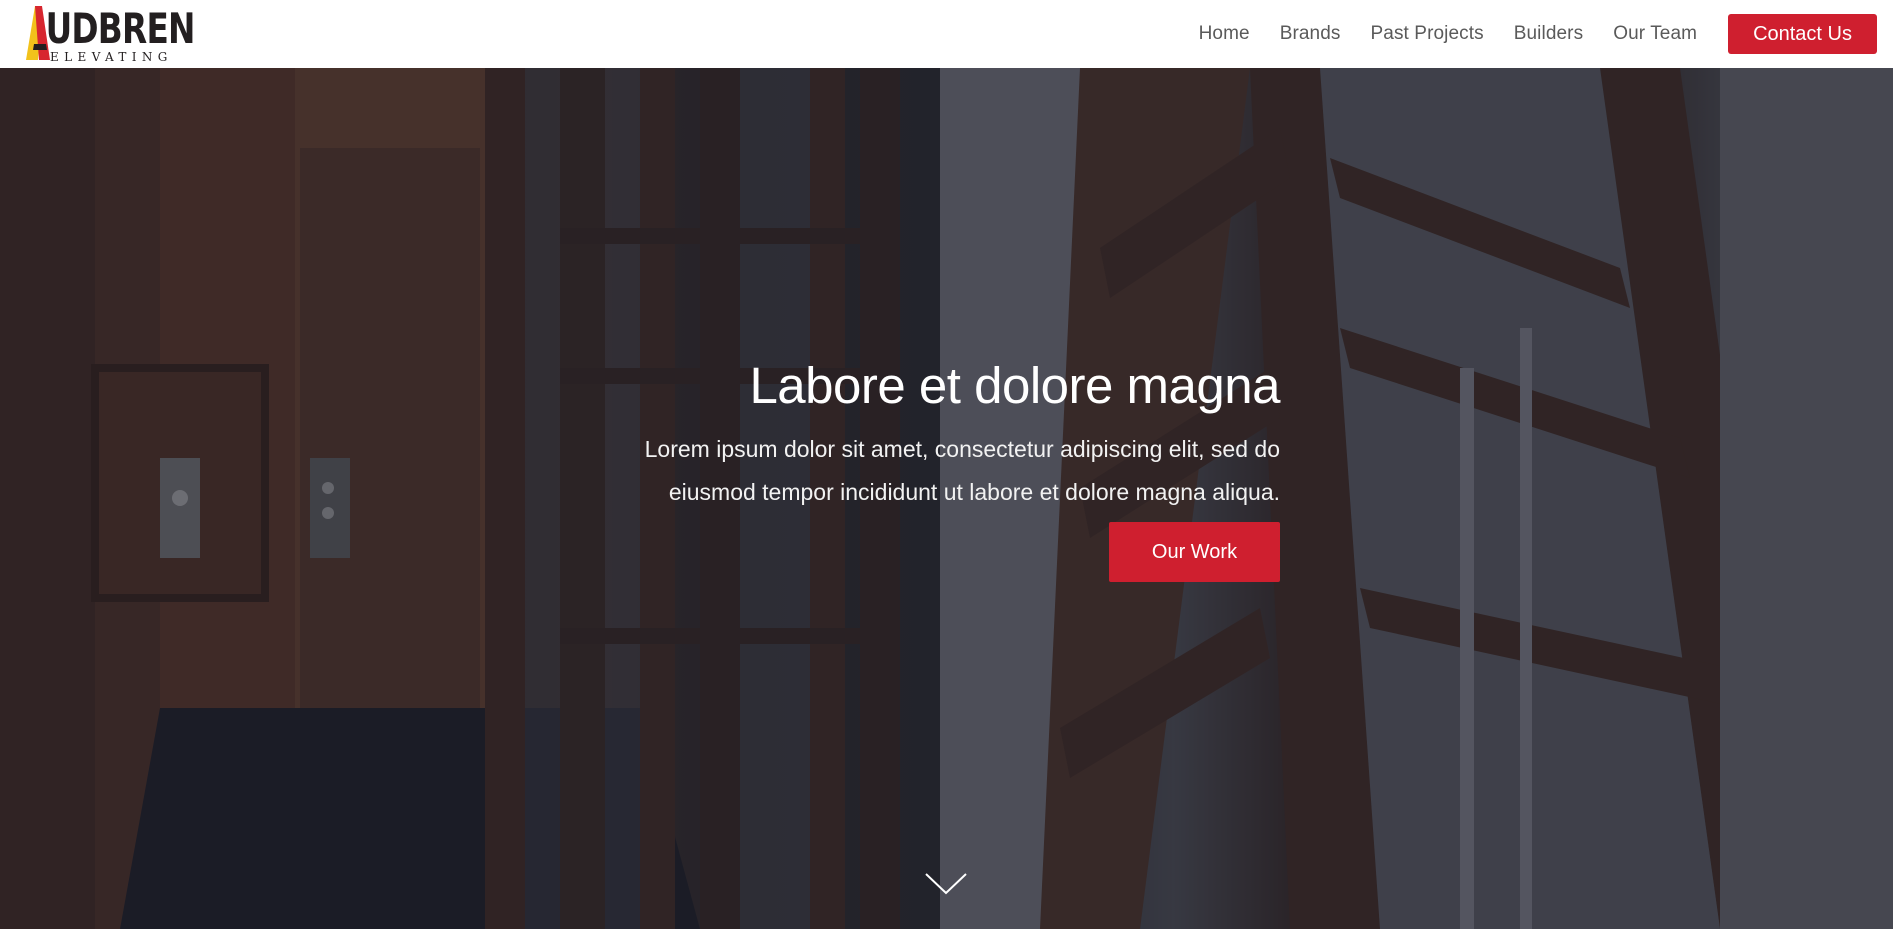 The height and width of the screenshot is (929, 1893). I want to click on nav-home: Home, so click(1224, 34).